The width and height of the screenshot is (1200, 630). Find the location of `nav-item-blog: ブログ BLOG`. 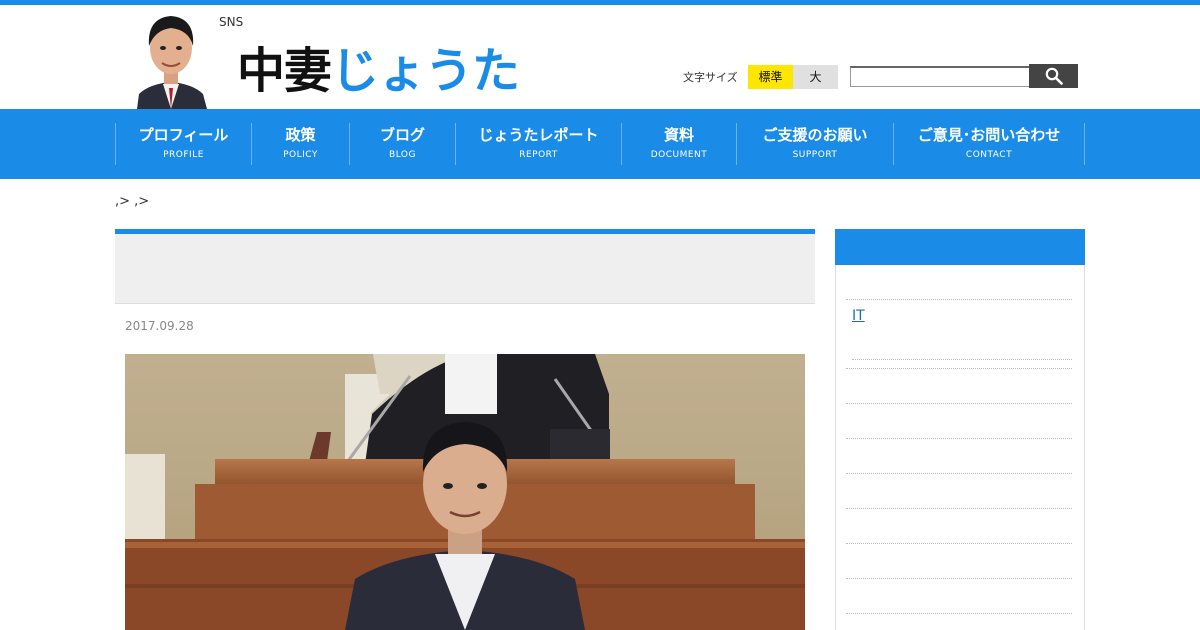

nav-item-blog: ブログ BLOG is located at coordinates (403, 144).